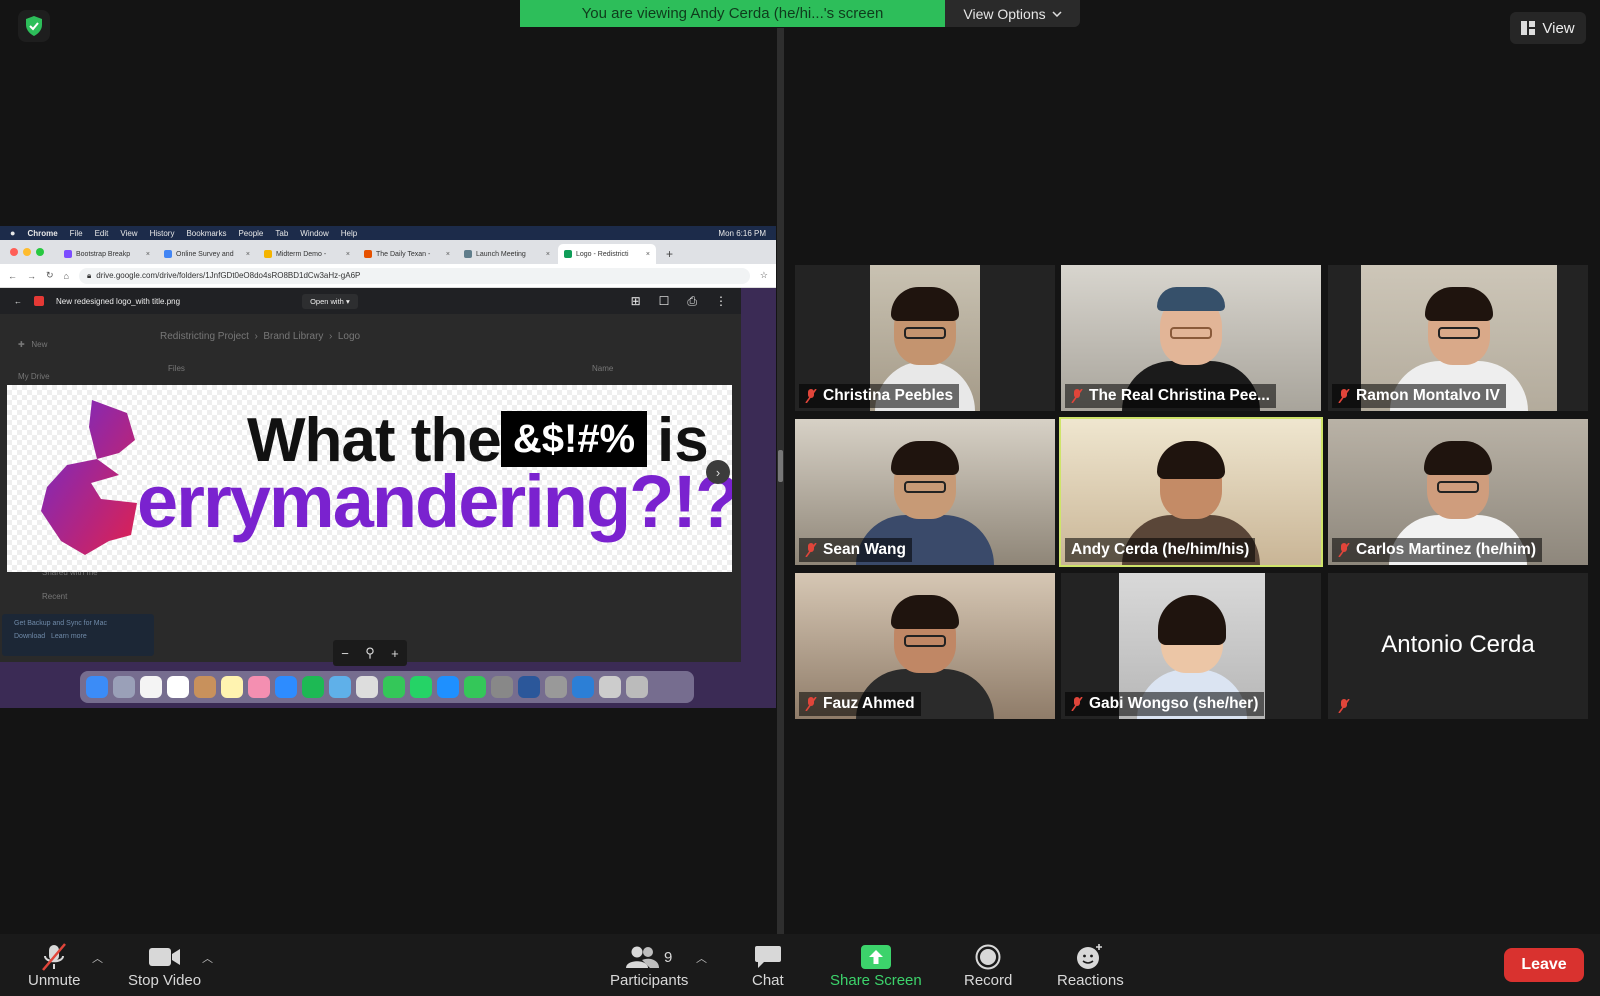  Describe the element at coordinates (330, 301) in the screenshot. I see `open-with-button: Open with ▾` at that location.